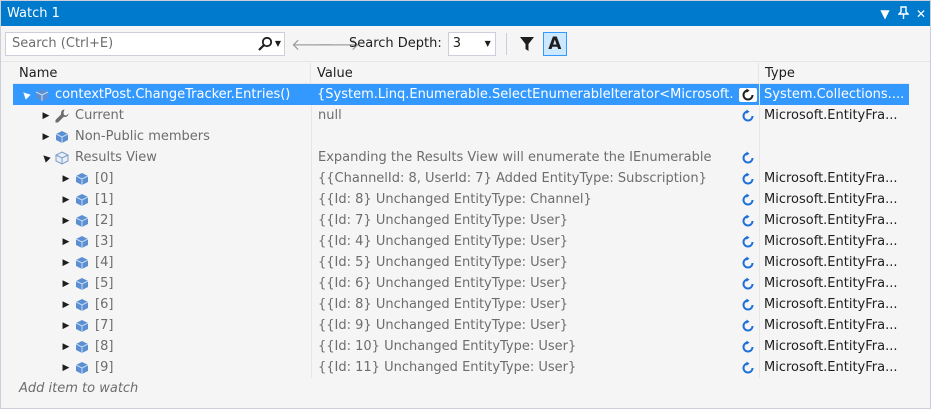  Describe the element at coordinates (269, 44) in the screenshot. I see `search-button: ▼` at that location.